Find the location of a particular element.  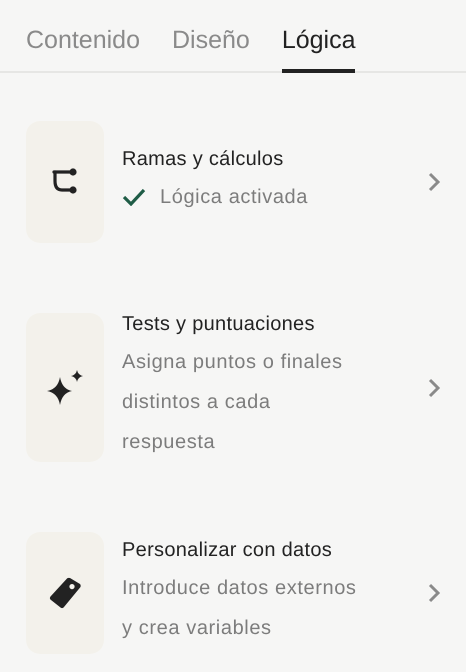

item-description: Lógica activada is located at coordinates (234, 197).